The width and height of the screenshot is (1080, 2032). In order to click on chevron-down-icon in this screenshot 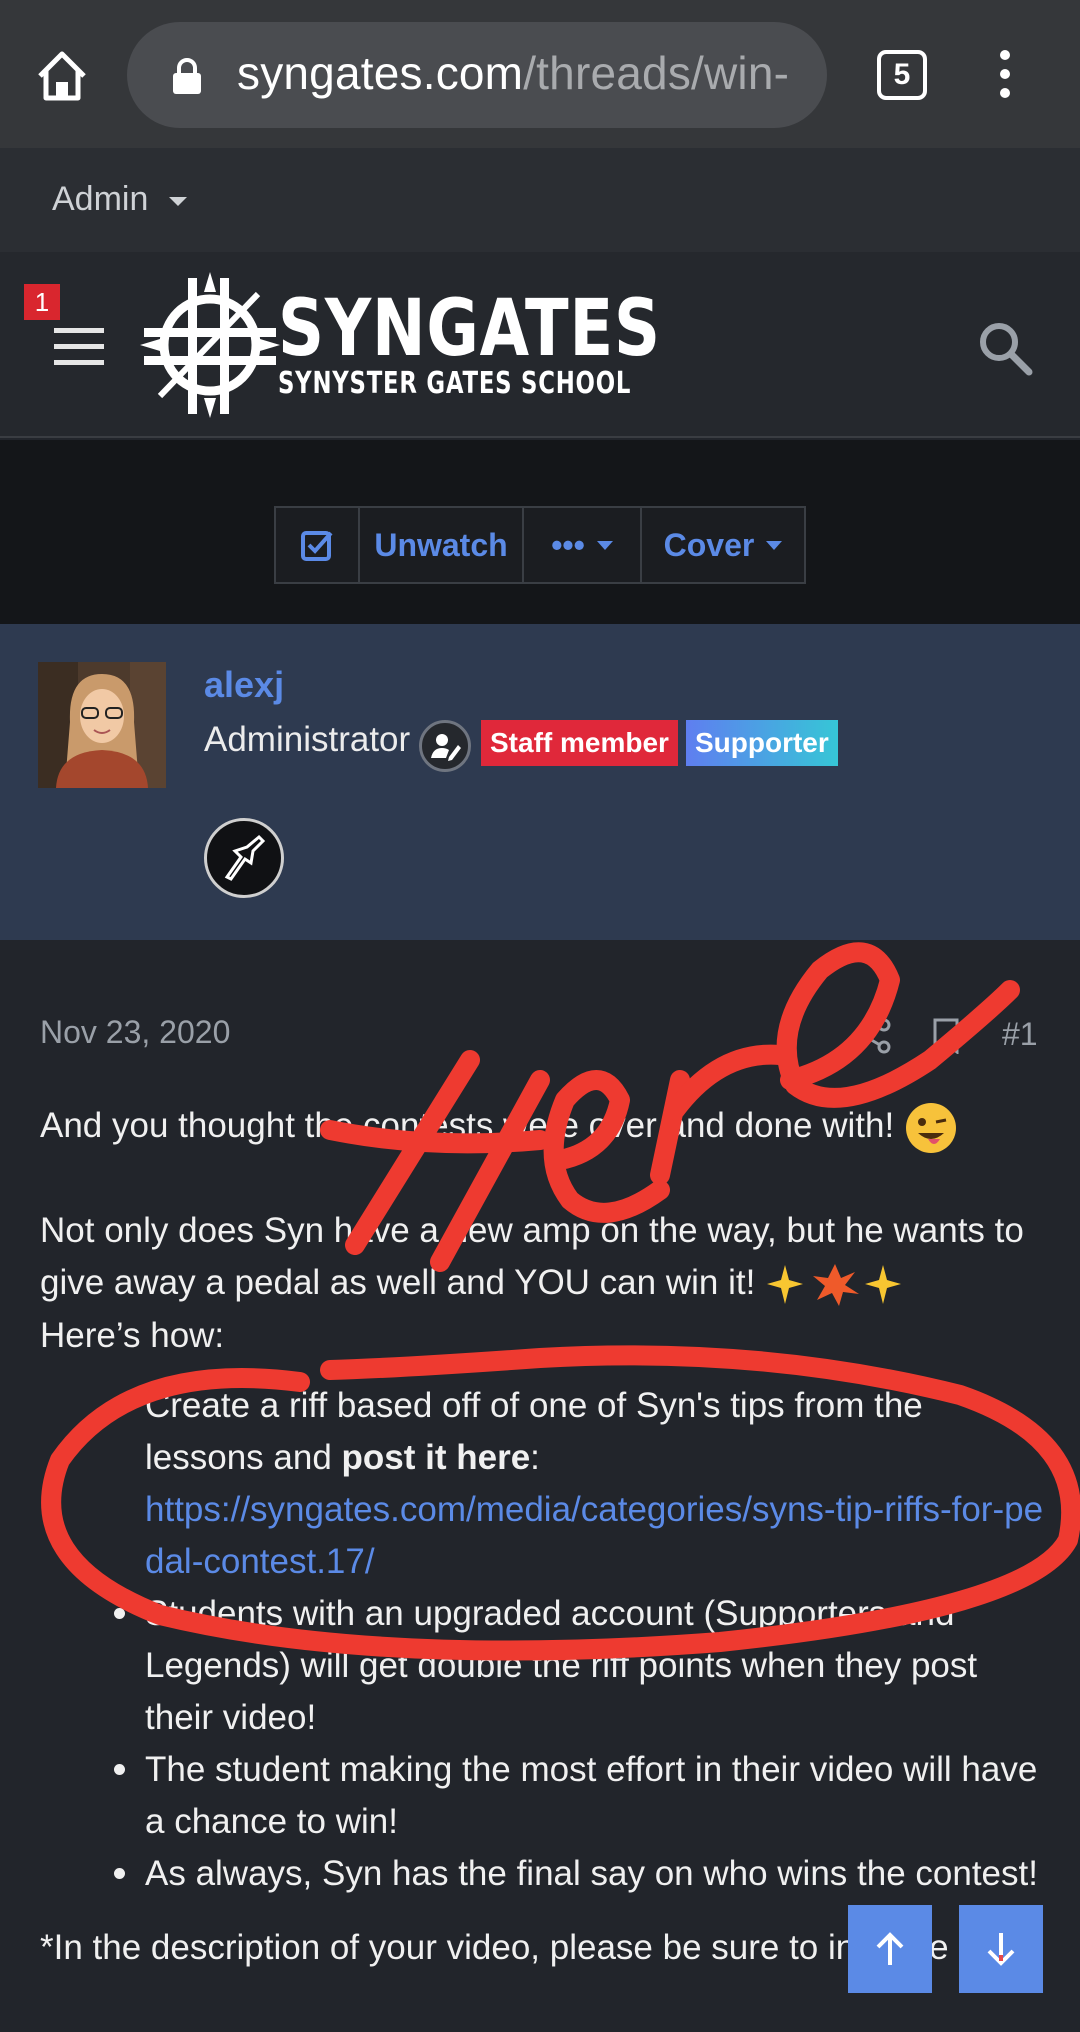, I will do `click(178, 202)`.